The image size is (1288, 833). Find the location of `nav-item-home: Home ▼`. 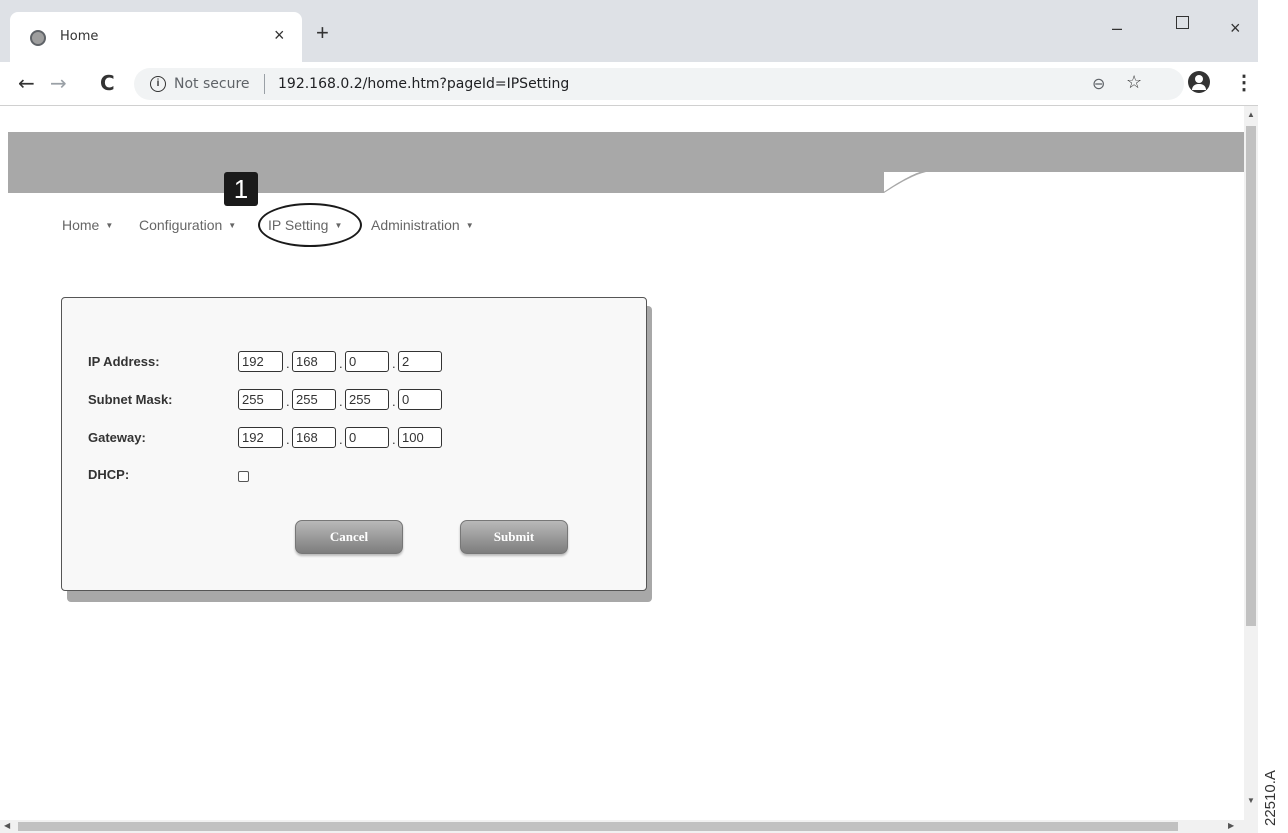

nav-item-home: Home ▼ is located at coordinates (87, 225).